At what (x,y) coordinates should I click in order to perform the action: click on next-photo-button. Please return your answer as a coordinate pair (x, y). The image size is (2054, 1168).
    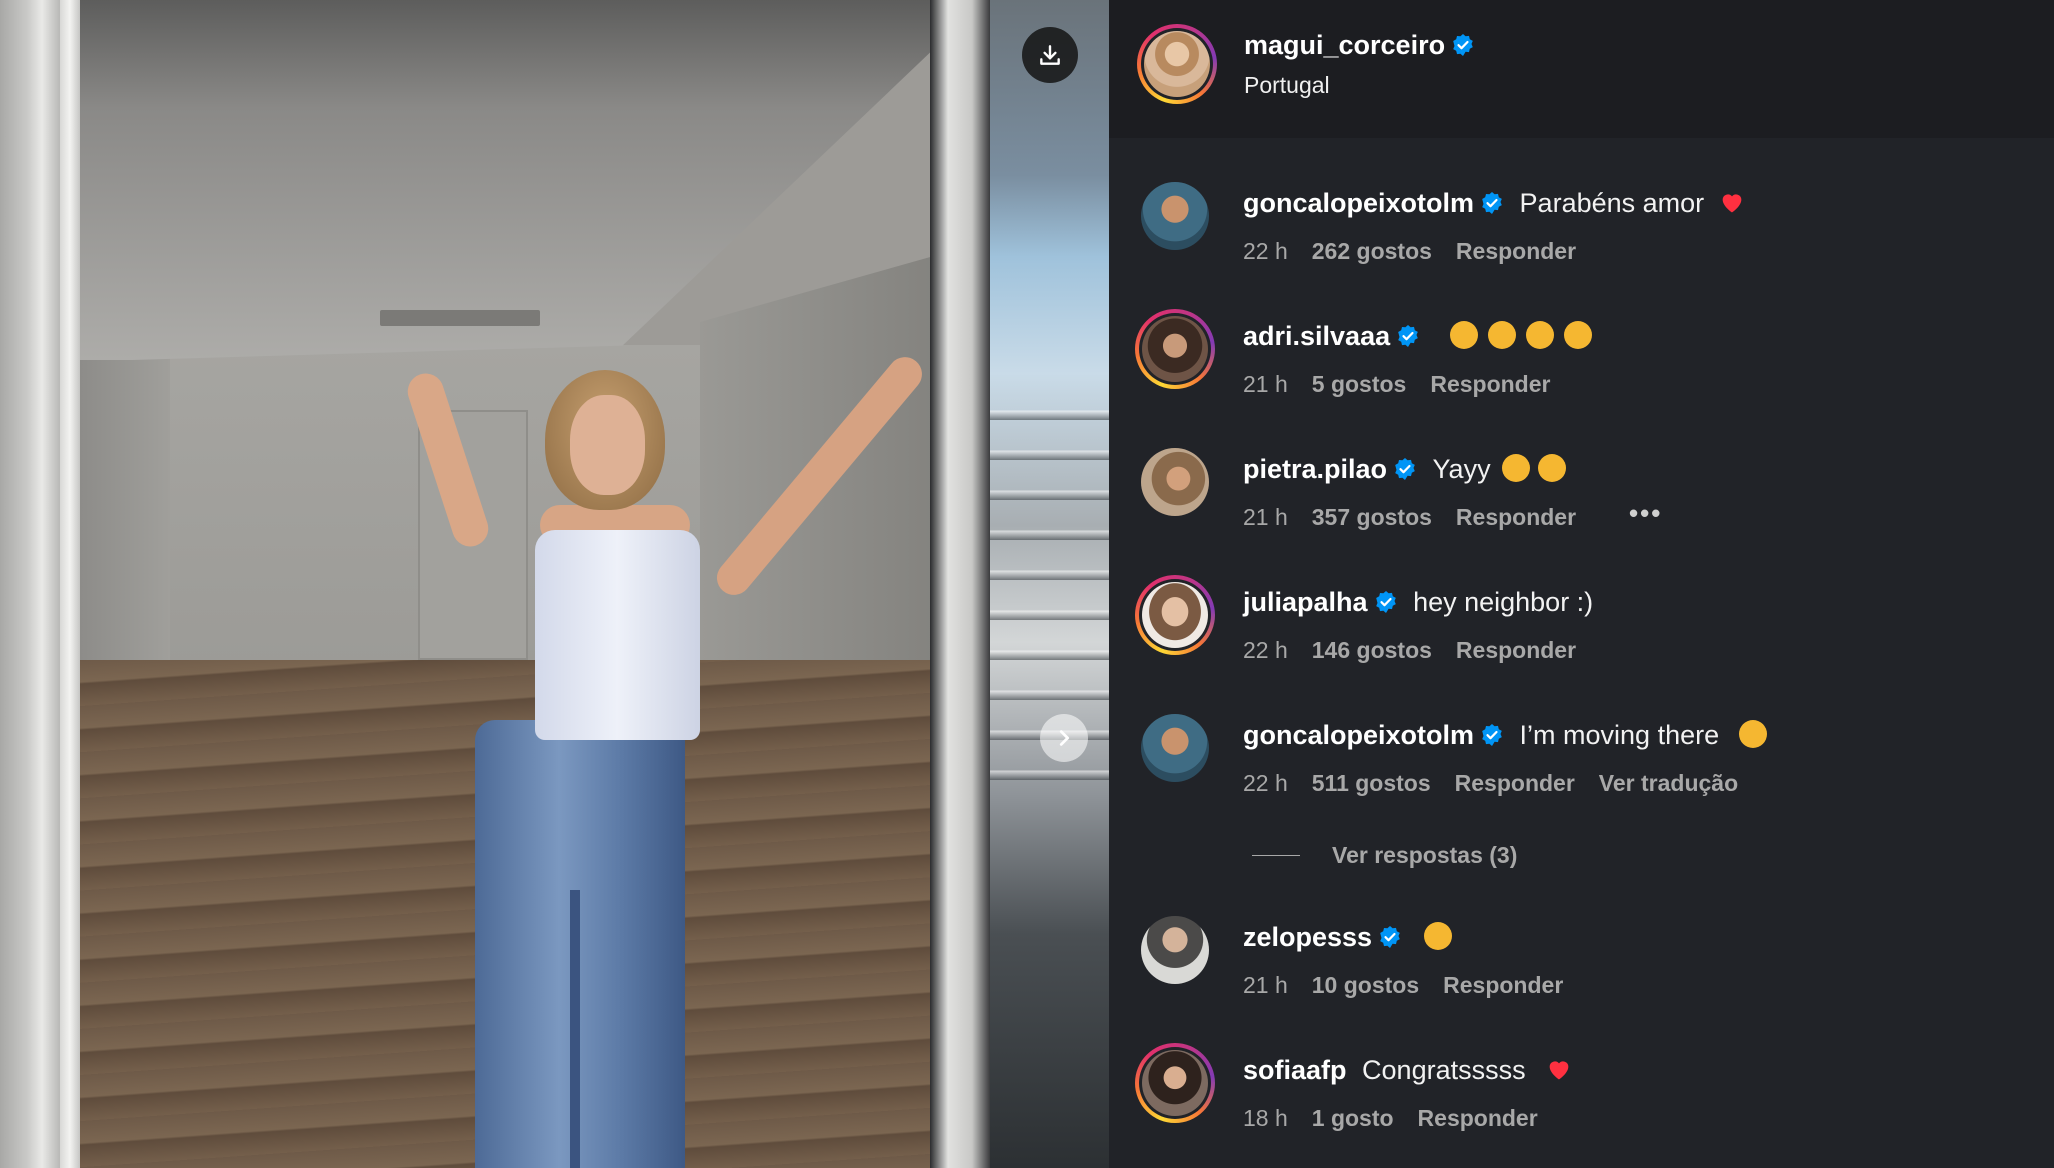
    Looking at the image, I should click on (1064, 738).